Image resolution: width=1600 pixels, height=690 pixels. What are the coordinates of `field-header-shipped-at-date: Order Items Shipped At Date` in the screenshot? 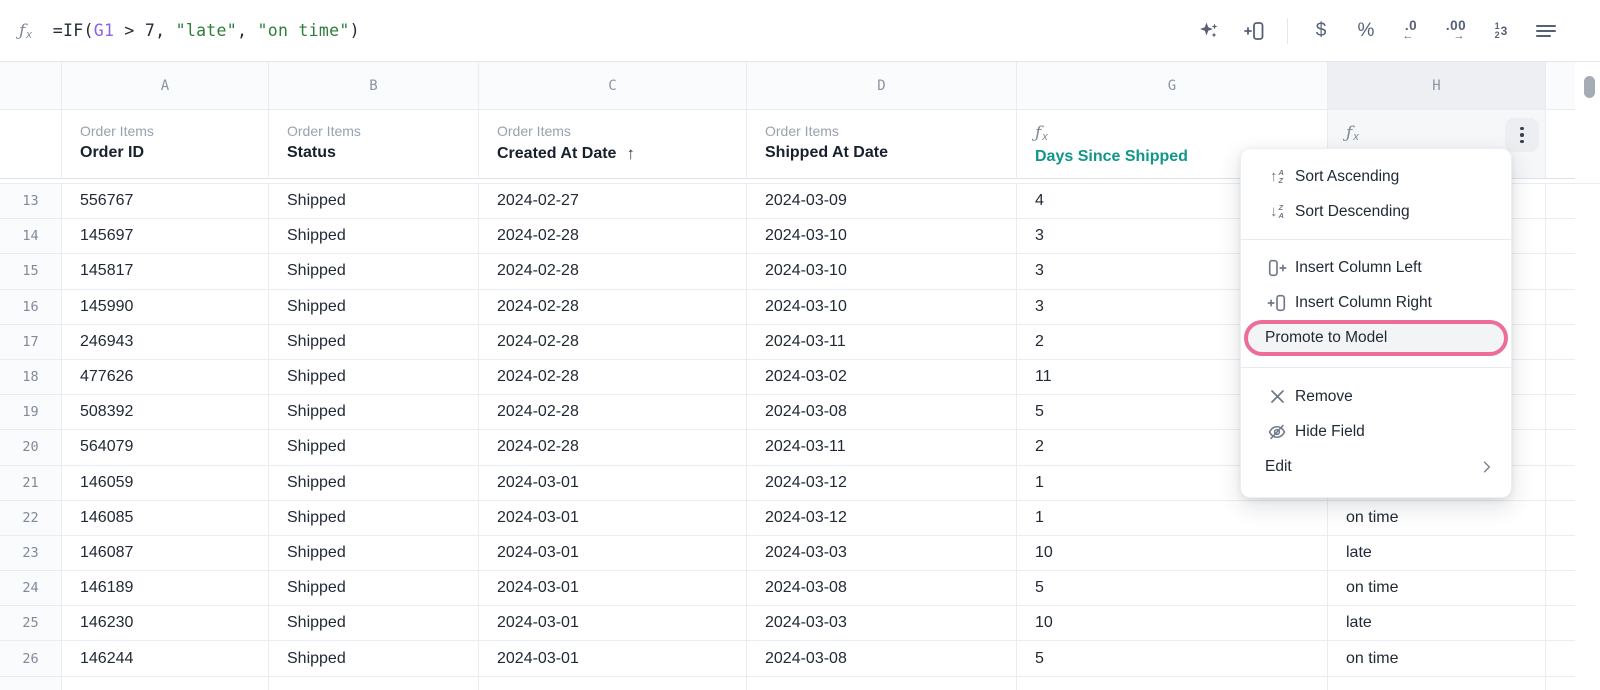 It's located at (882, 144).